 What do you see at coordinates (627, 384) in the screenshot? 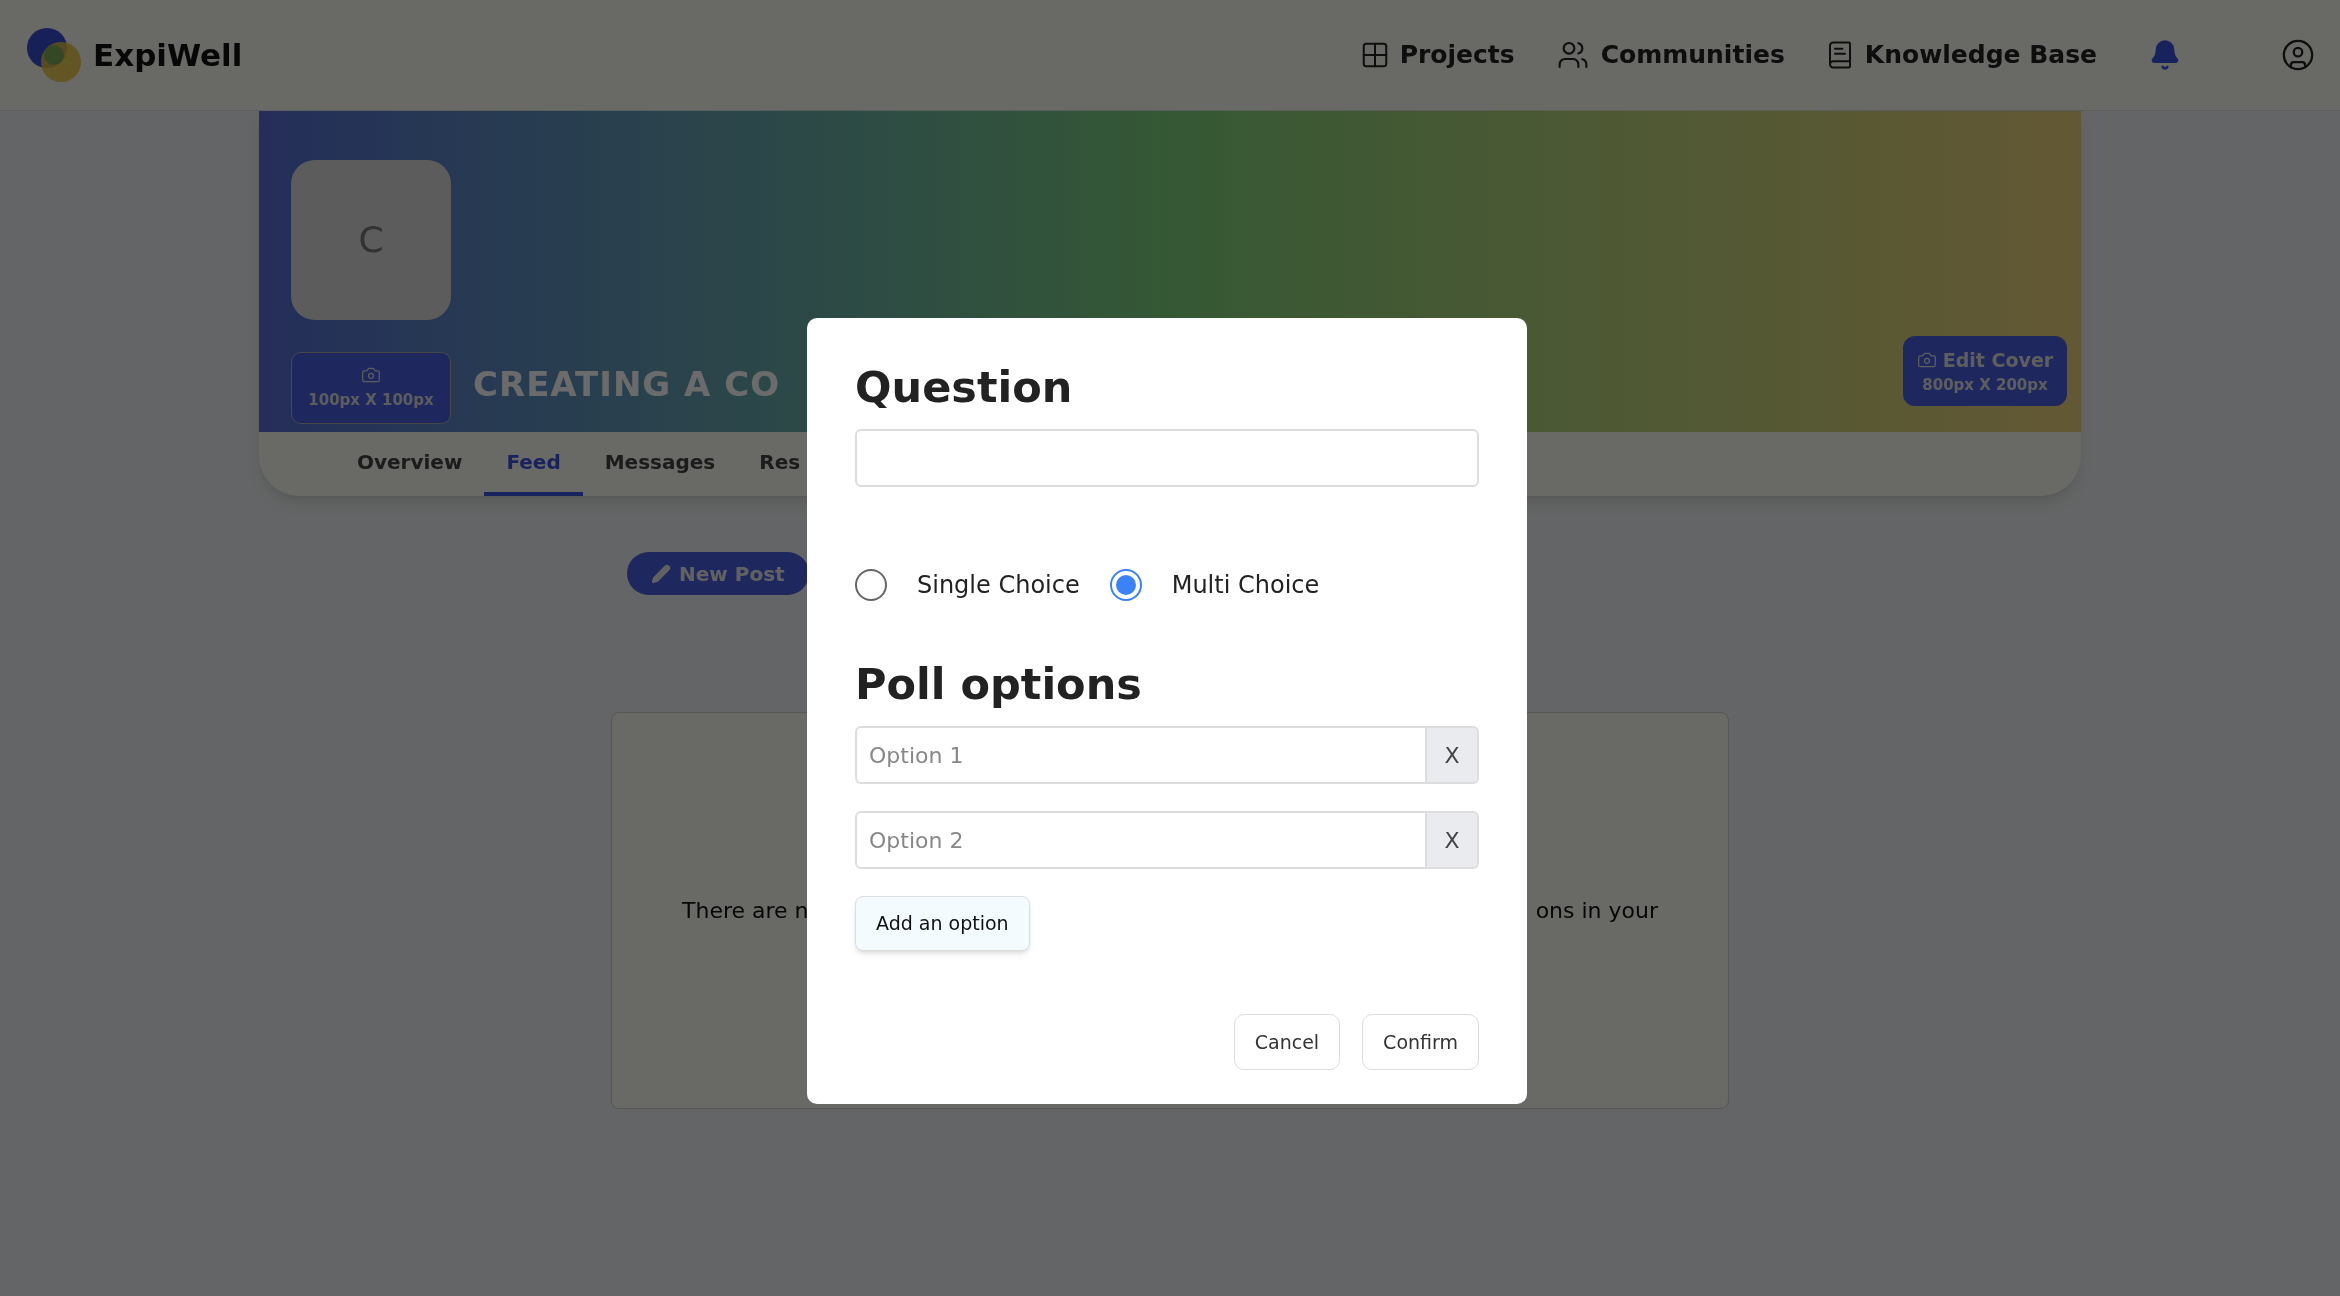
I see `community-title: CREATING A CO` at bounding box center [627, 384].